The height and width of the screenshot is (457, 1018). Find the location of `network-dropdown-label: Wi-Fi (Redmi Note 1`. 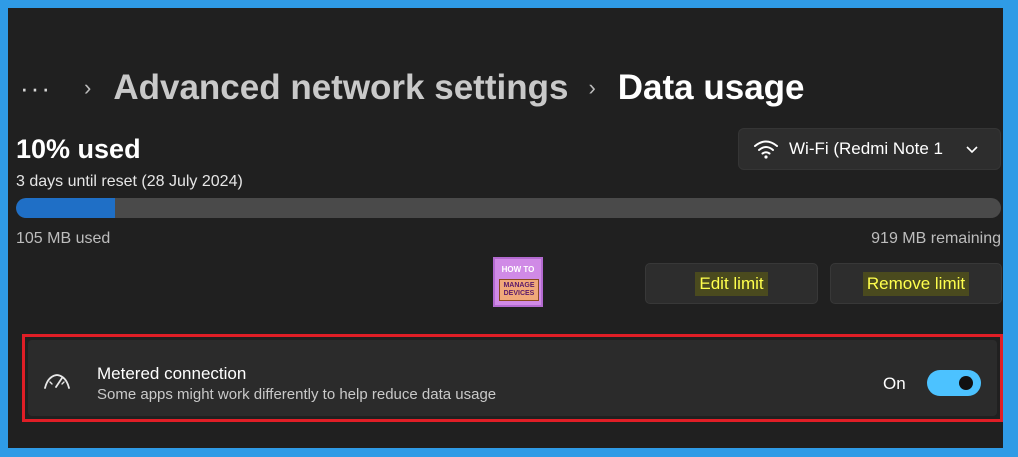

network-dropdown-label: Wi-Fi (Redmi Note 1 is located at coordinates (866, 148).